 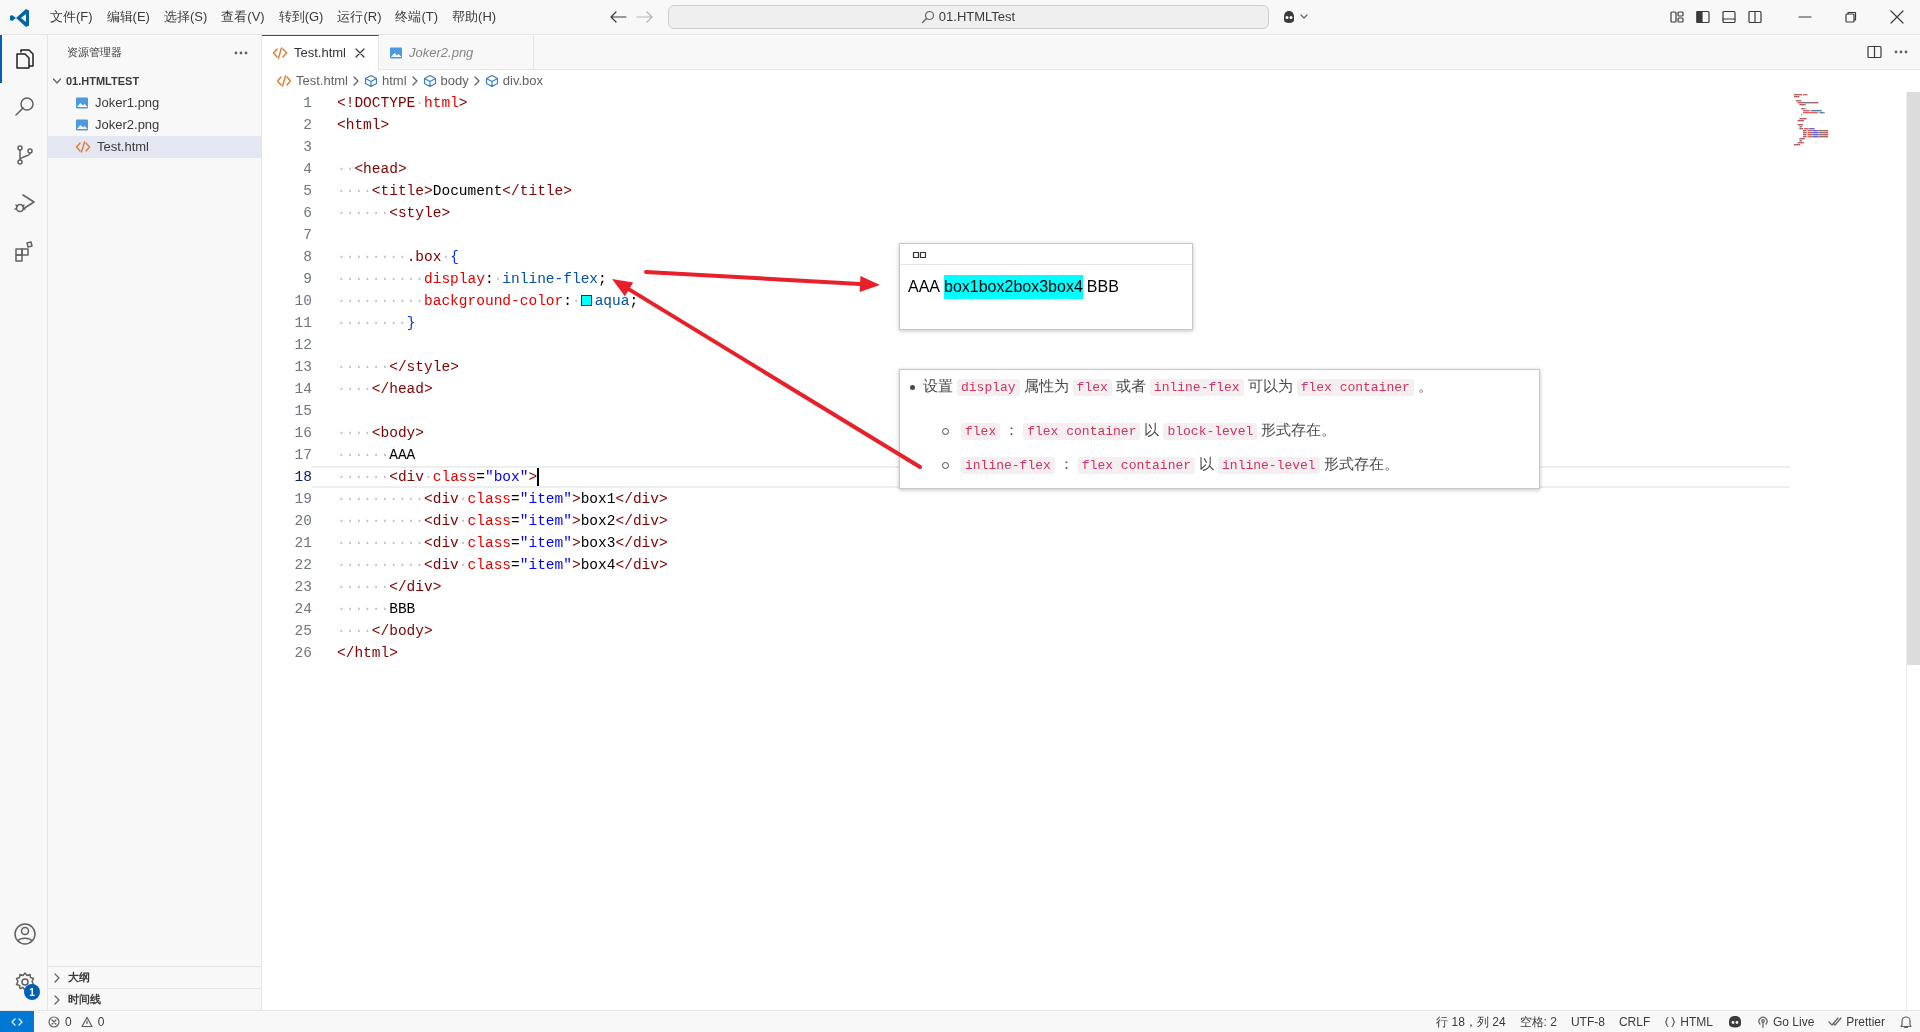 What do you see at coordinates (154, 81) in the screenshot?
I see `folder-row: 01.HTMLTEST` at bounding box center [154, 81].